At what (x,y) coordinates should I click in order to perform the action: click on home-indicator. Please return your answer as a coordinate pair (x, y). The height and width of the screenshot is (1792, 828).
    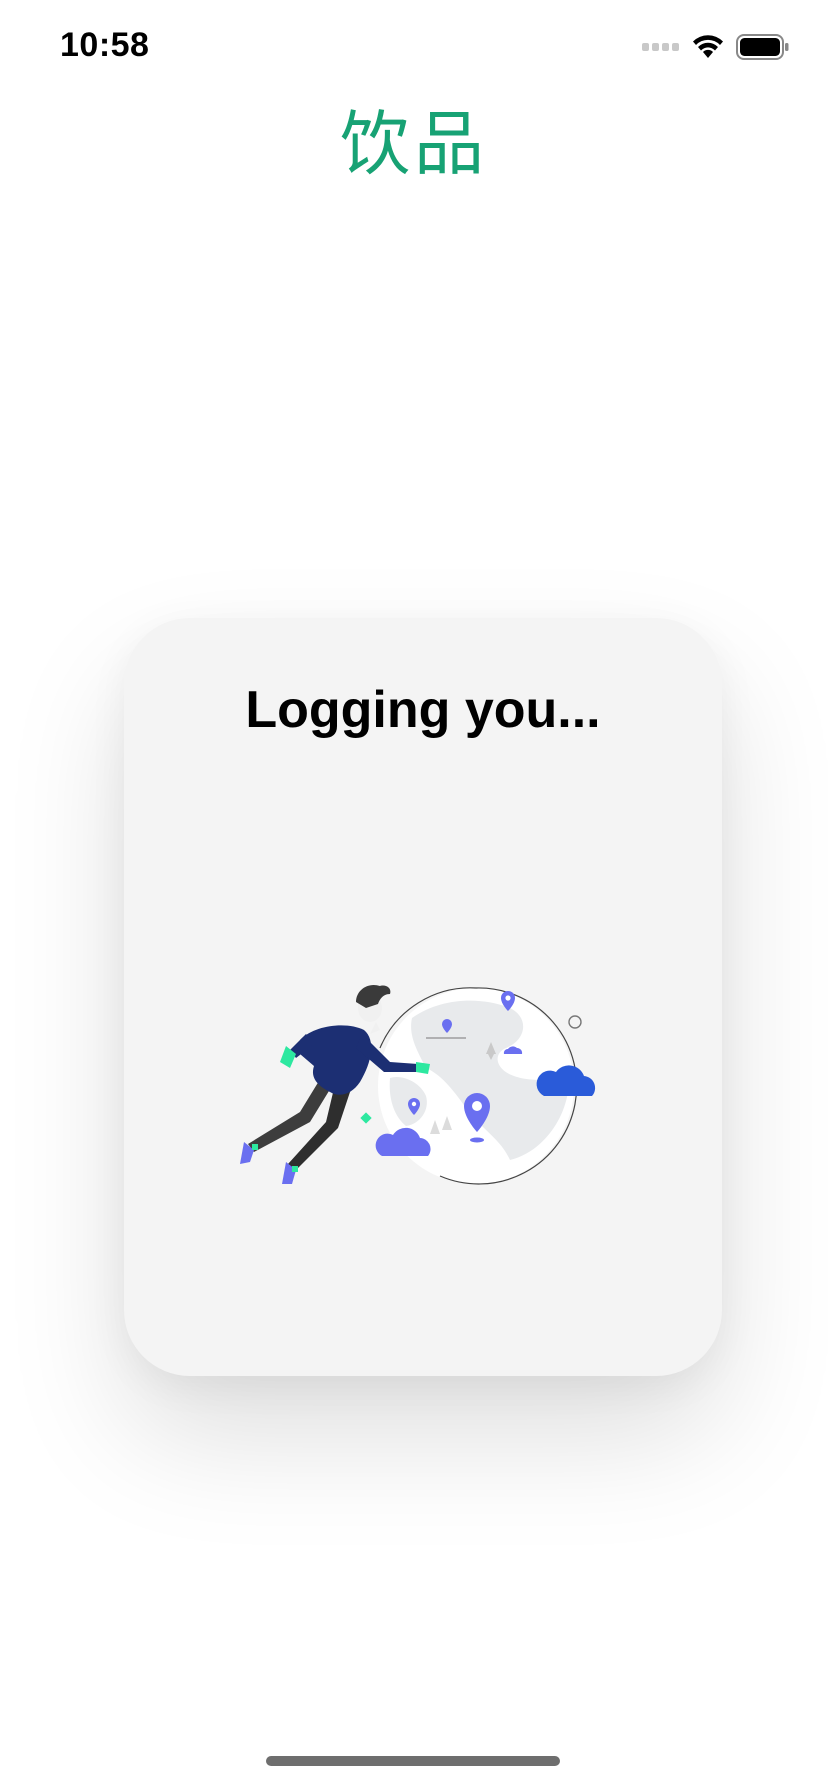
    Looking at the image, I should click on (413, 1761).